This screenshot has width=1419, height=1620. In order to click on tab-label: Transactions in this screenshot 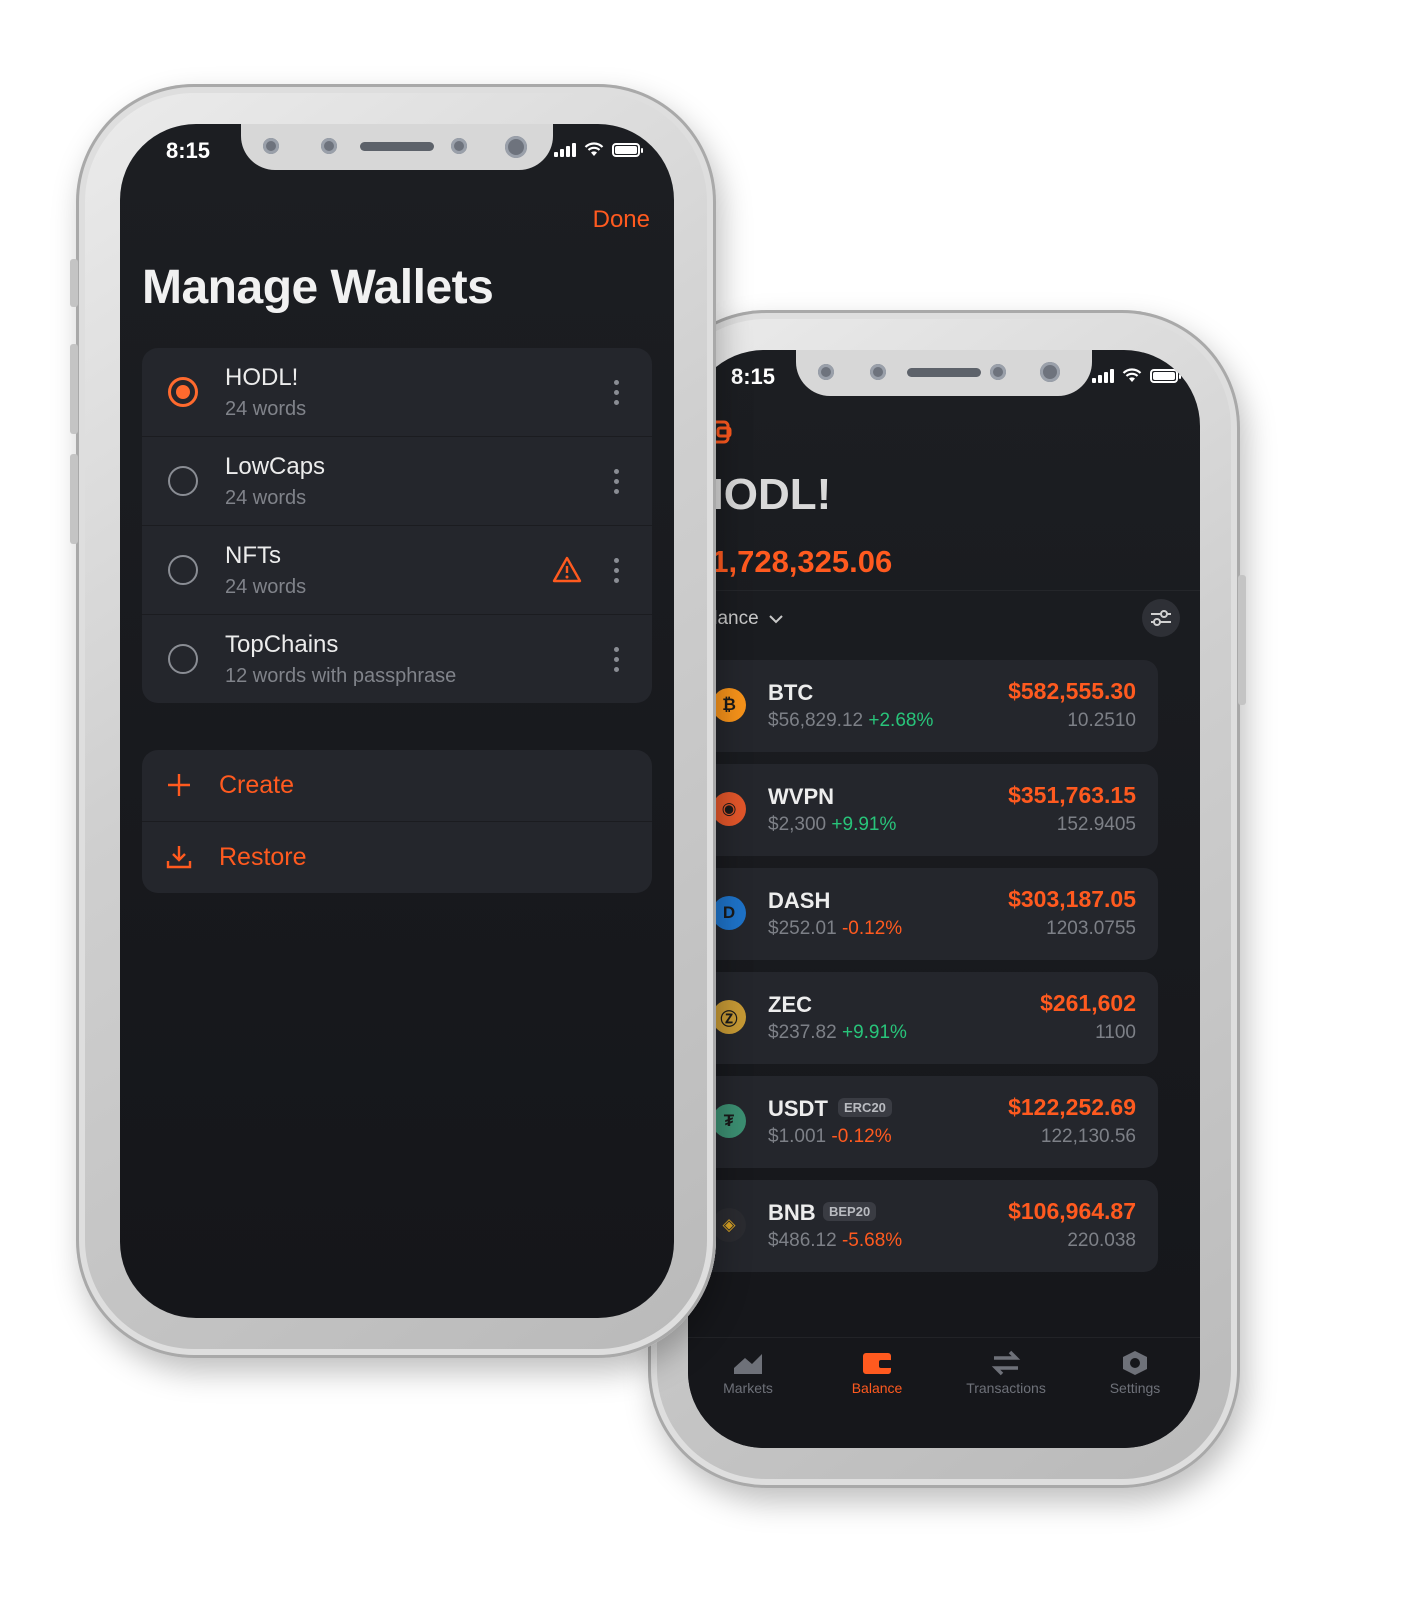, I will do `click(1006, 1388)`.